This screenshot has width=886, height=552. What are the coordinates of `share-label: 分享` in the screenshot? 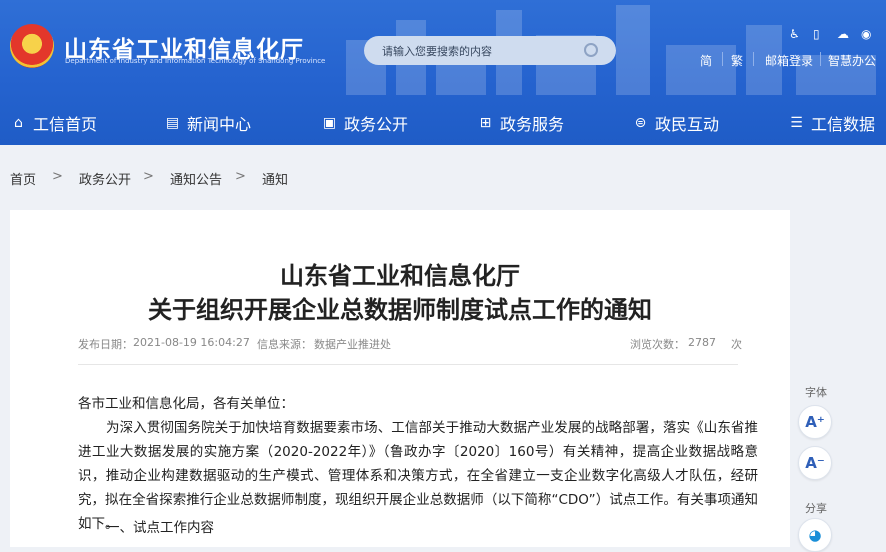 It's located at (816, 508).